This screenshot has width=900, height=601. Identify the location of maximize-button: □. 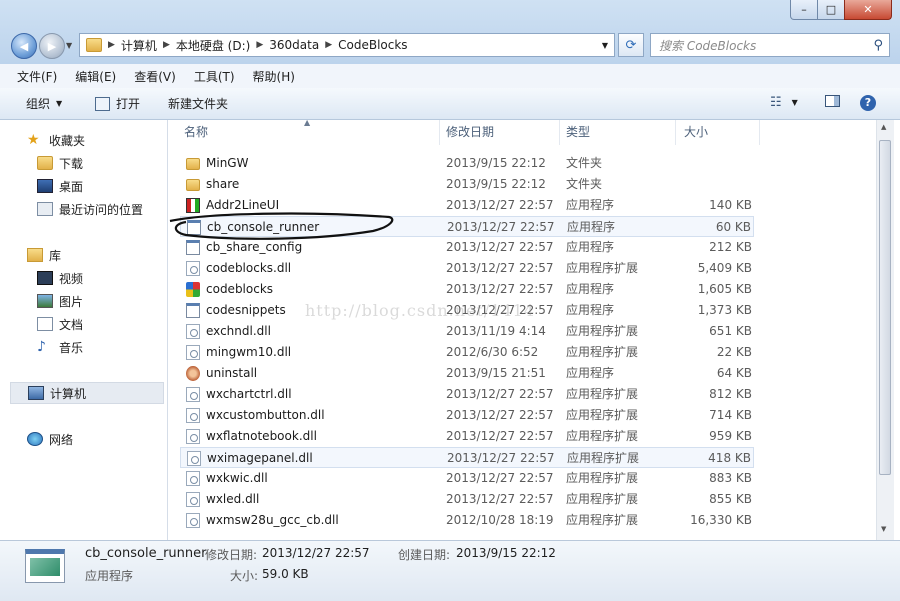
(831, 10).